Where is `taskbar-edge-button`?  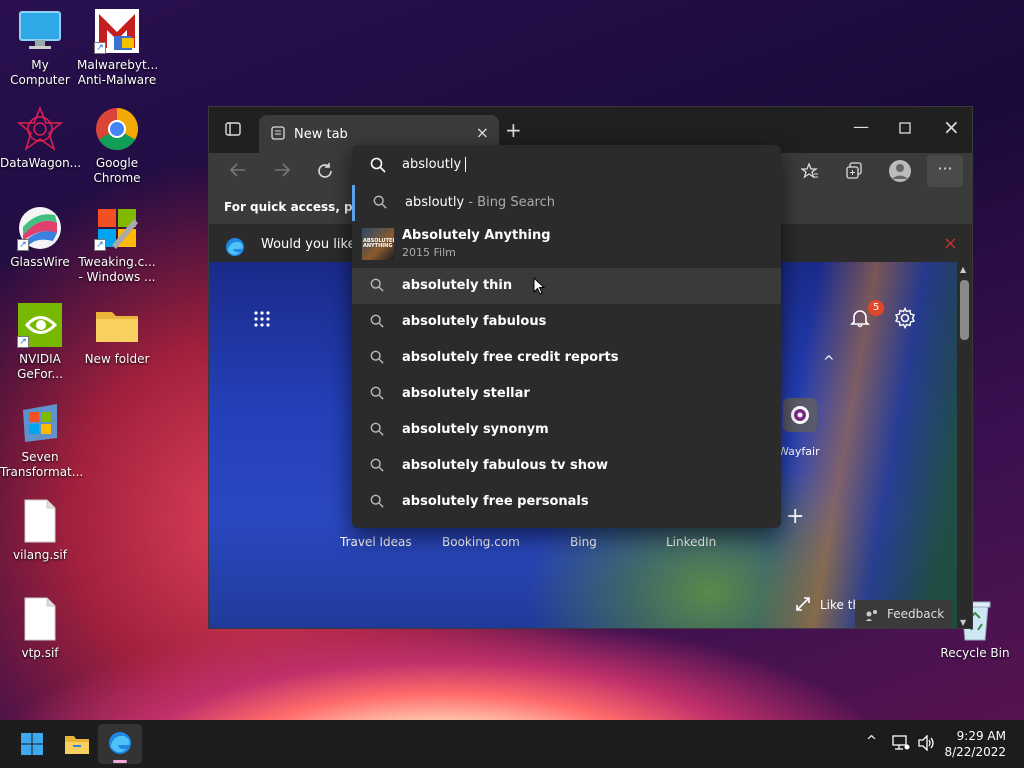
taskbar-edge-button is located at coordinates (120, 744).